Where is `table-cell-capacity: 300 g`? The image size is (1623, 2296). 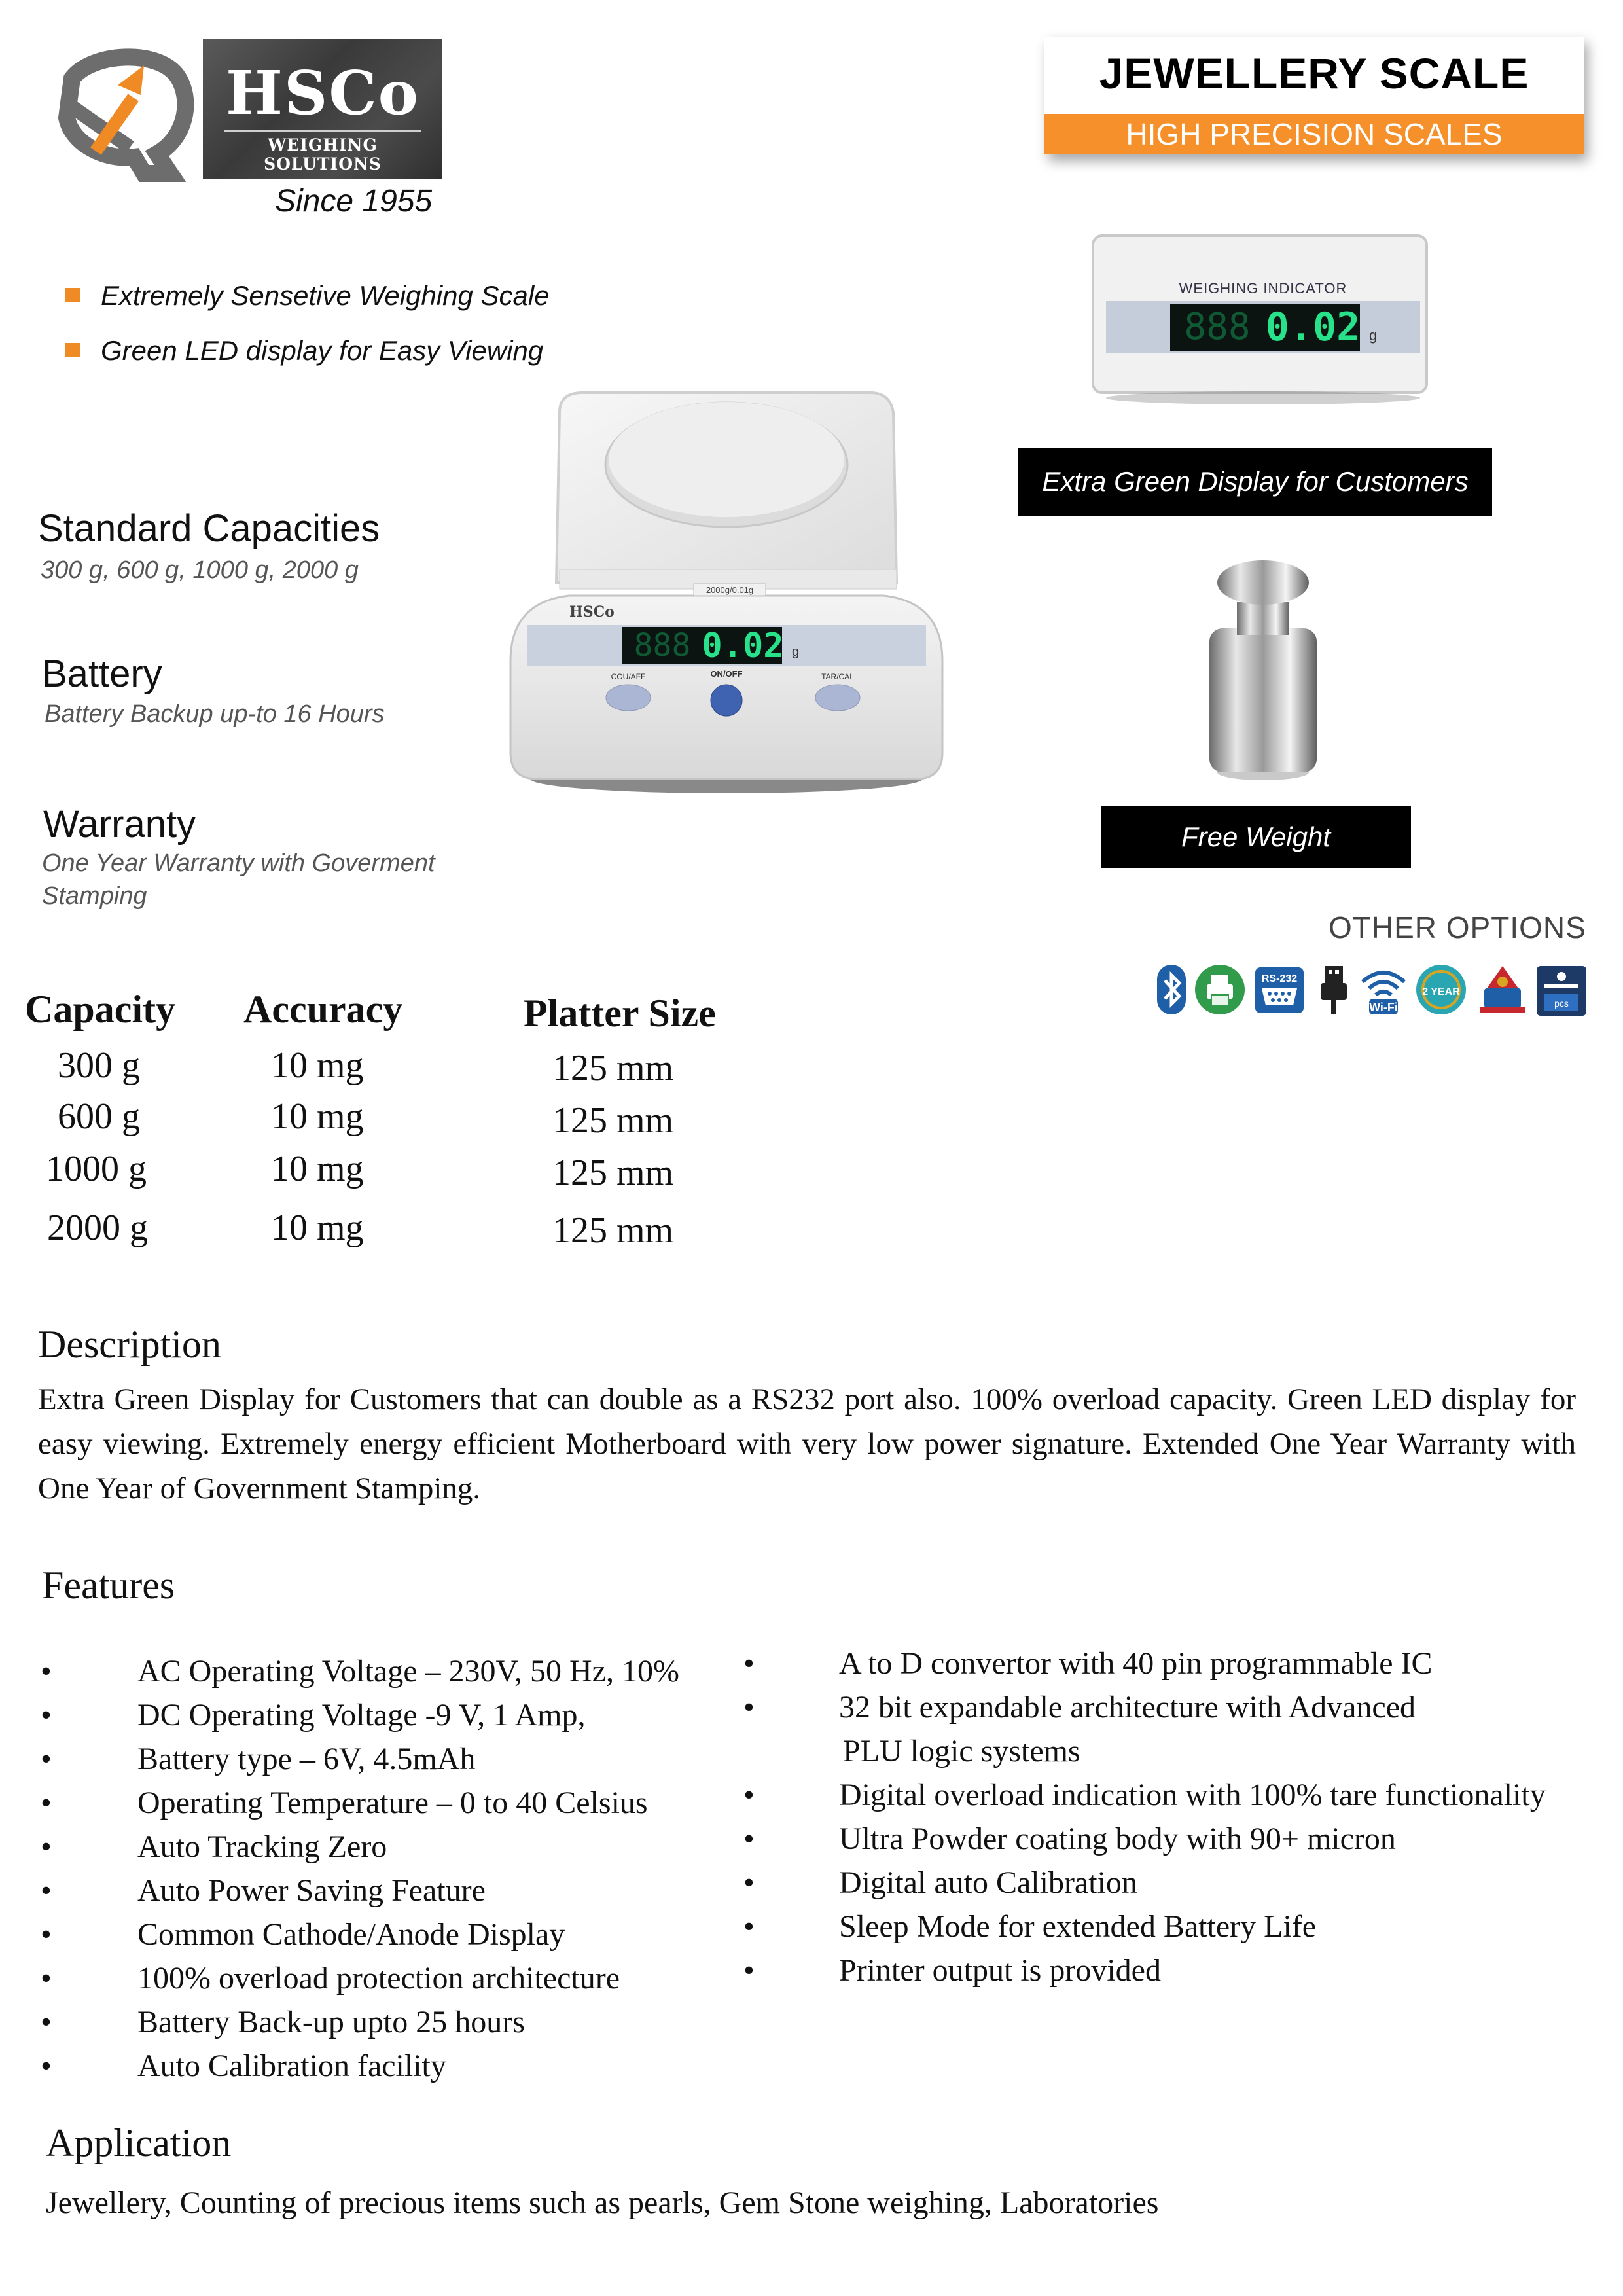 table-cell-capacity: 300 g is located at coordinates (99, 1065).